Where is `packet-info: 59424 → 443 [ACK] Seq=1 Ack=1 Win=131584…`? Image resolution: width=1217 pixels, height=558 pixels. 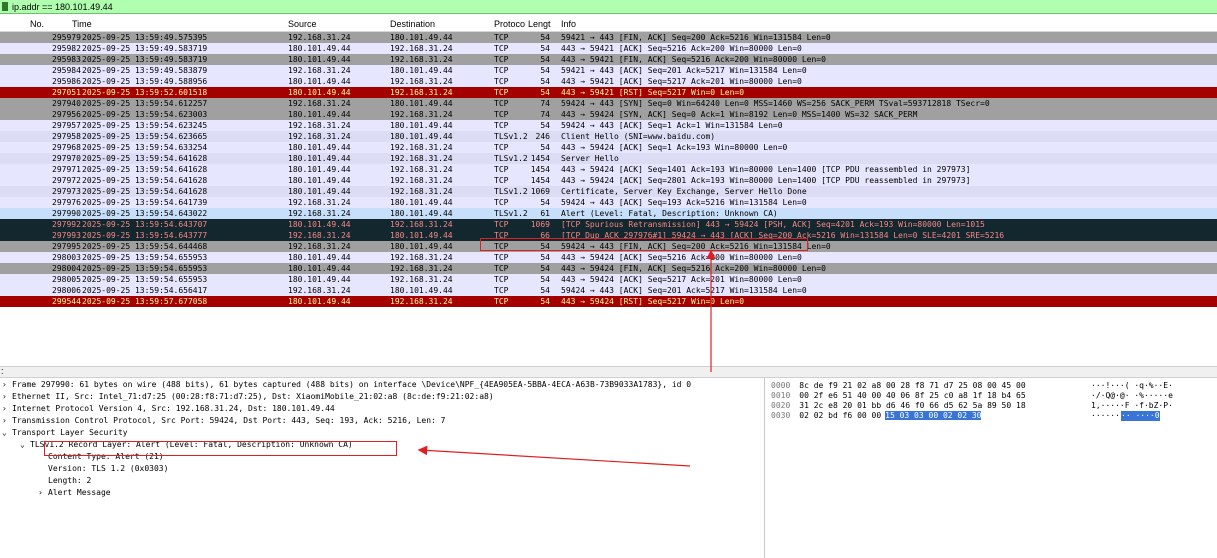 packet-info: 59424 → 443 [ACK] Seq=1 Ack=1 Win=131584… is located at coordinates (672, 125).